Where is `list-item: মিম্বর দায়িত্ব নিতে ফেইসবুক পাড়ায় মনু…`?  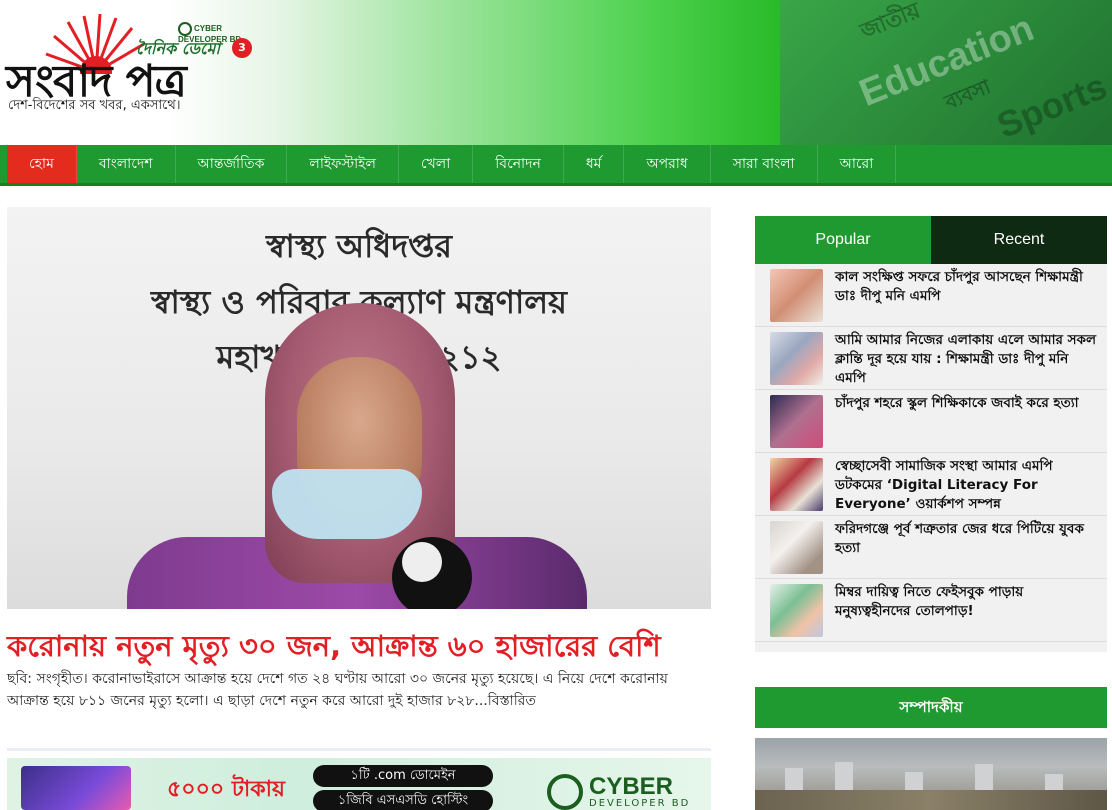
list-item: মিম্বর দায়িত্ব নিতে ফেইসবুক পাড়ায় মনু… is located at coordinates (931, 610).